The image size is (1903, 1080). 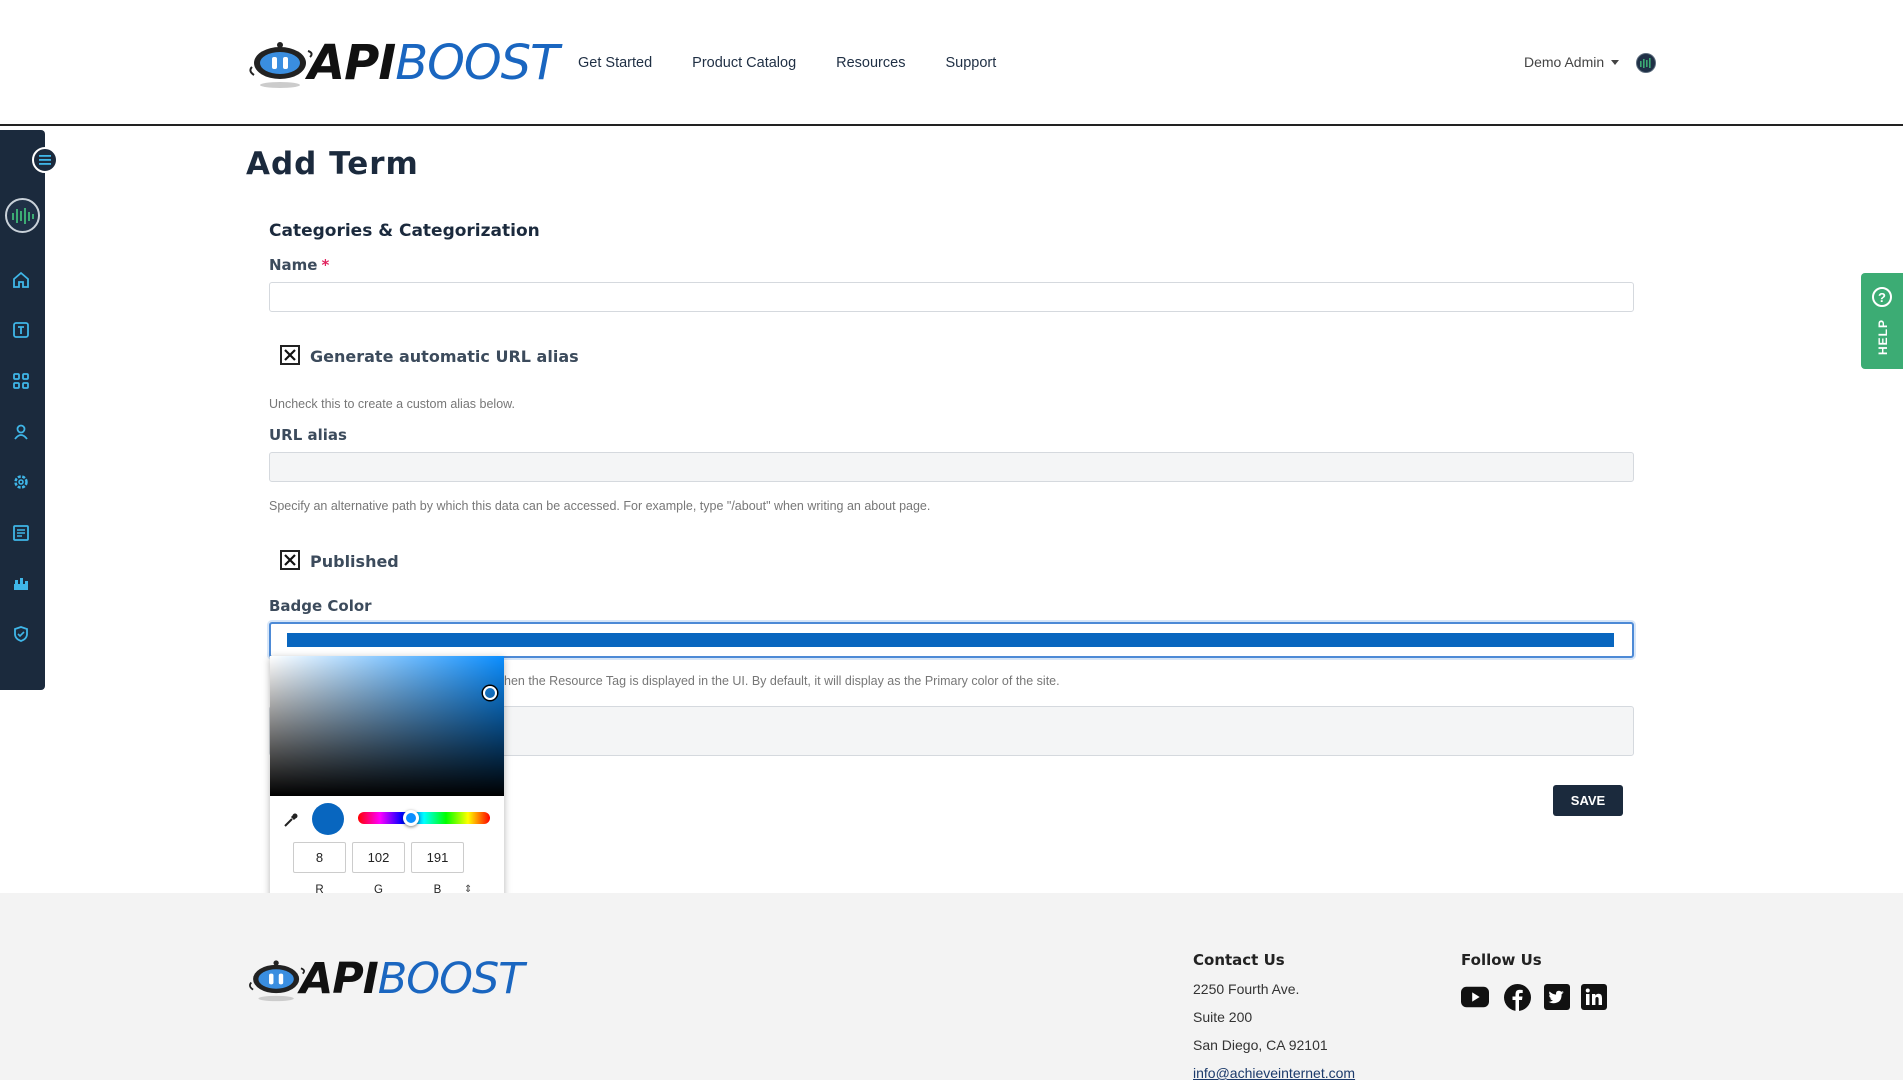 I want to click on name-label-text: Name, so click(x=293, y=265).